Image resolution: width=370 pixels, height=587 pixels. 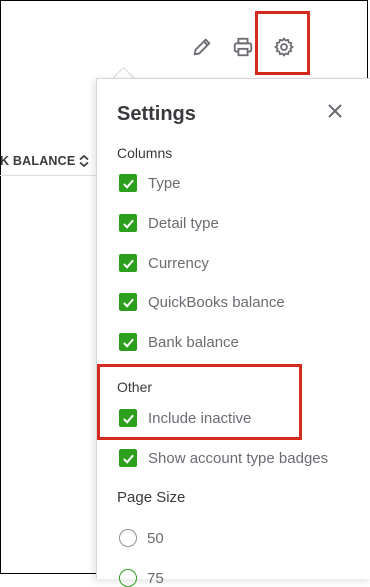 I want to click on column-checkbox-bank-balance: Bank balance, so click(x=179, y=342).